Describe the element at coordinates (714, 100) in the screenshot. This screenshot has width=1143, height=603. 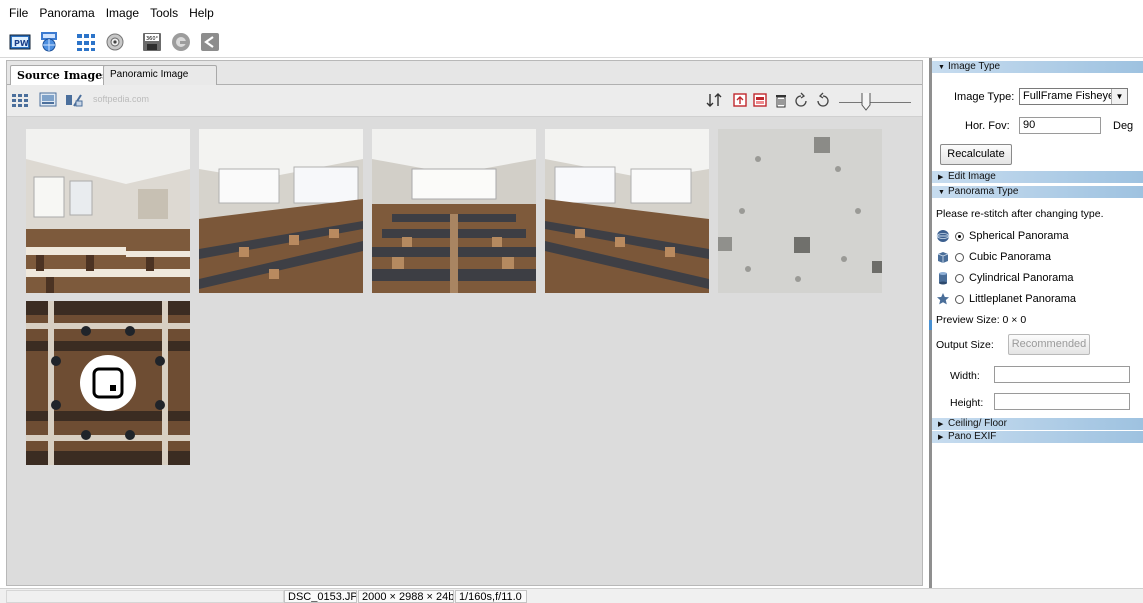
I see `sort-icon` at that location.